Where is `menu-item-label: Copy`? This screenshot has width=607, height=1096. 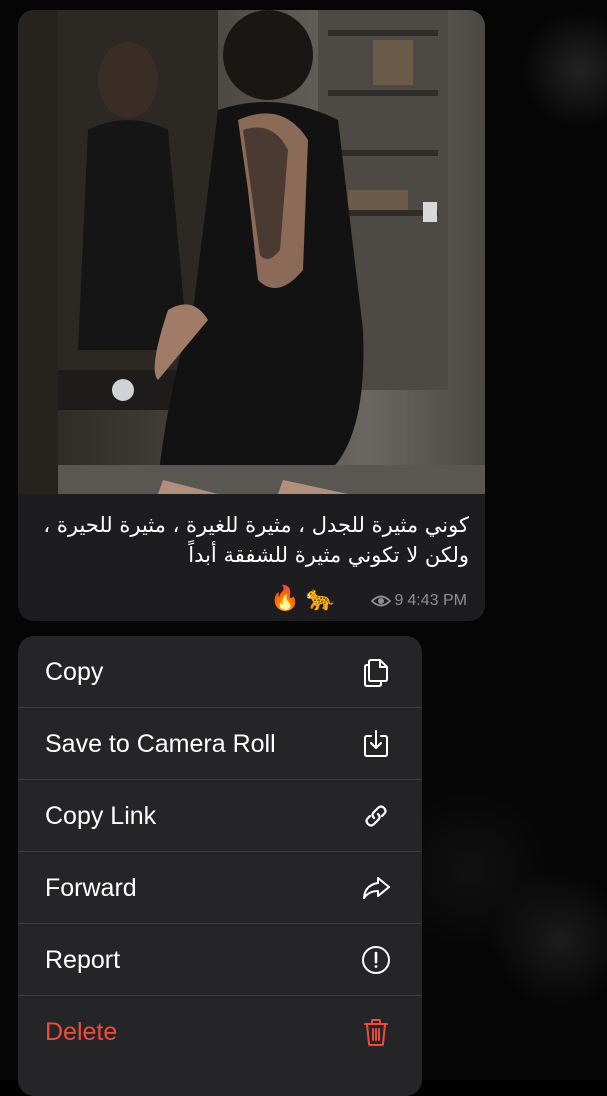
menu-item-label: Copy is located at coordinates (74, 671).